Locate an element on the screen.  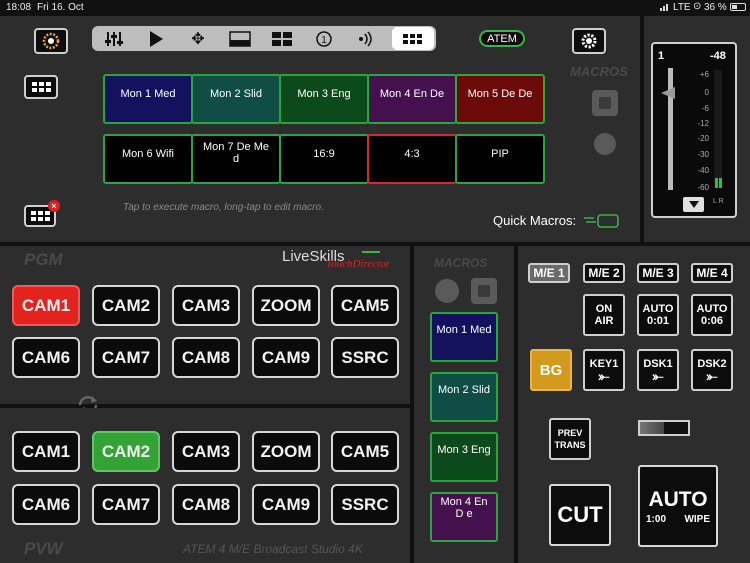
pgm-cam-button: CAM9 is located at coordinates (286, 357).